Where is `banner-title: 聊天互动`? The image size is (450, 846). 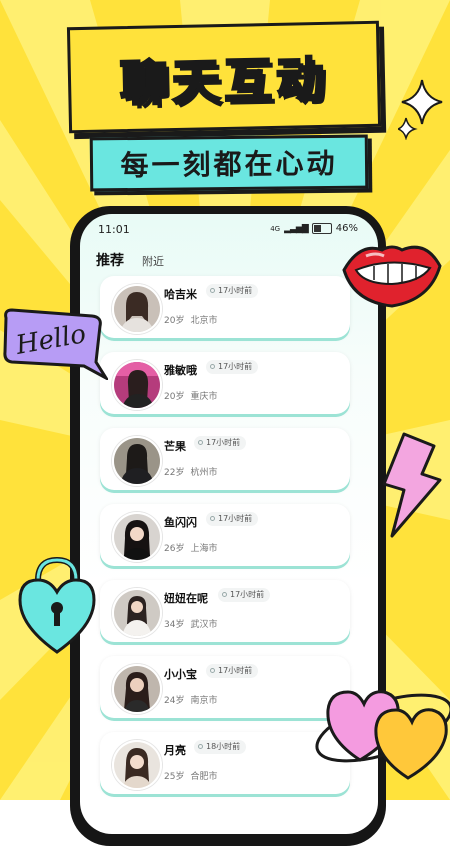 banner-title: 聊天互动 is located at coordinates (224, 82).